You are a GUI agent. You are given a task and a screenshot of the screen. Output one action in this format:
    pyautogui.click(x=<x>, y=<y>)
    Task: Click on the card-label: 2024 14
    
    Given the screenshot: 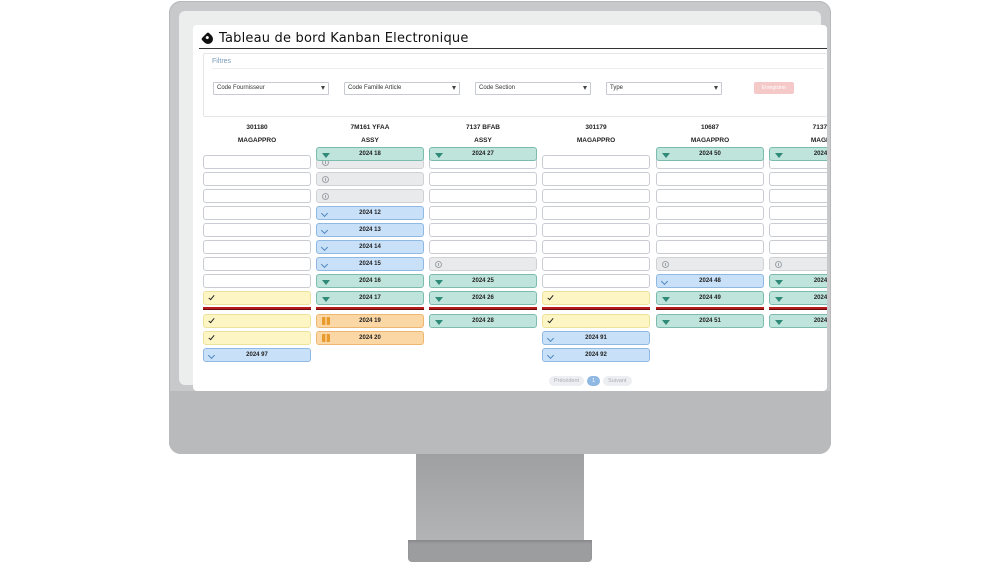 What is the action you would take?
    pyautogui.click(x=370, y=247)
    